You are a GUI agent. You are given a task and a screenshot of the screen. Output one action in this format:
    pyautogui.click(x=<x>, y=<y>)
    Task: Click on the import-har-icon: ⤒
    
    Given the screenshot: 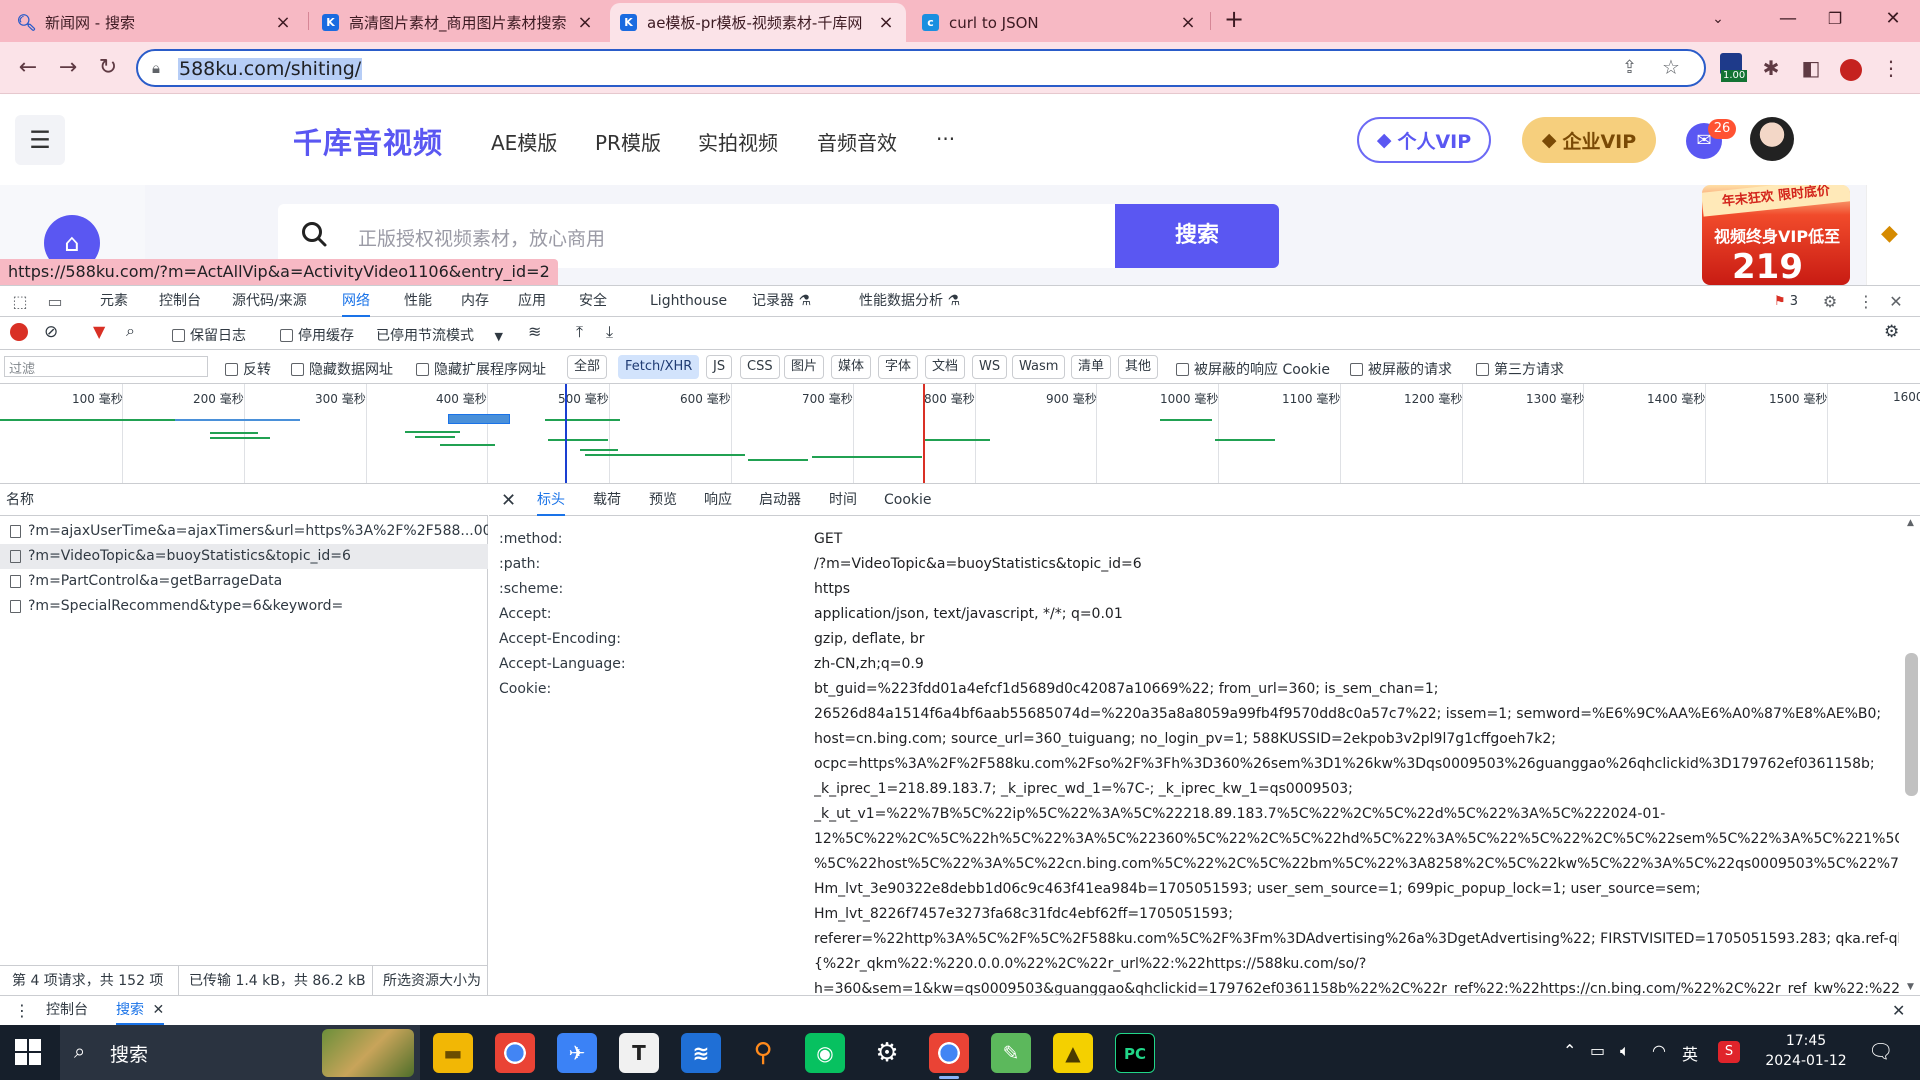 What is the action you would take?
    pyautogui.click(x=579, y=332)
    